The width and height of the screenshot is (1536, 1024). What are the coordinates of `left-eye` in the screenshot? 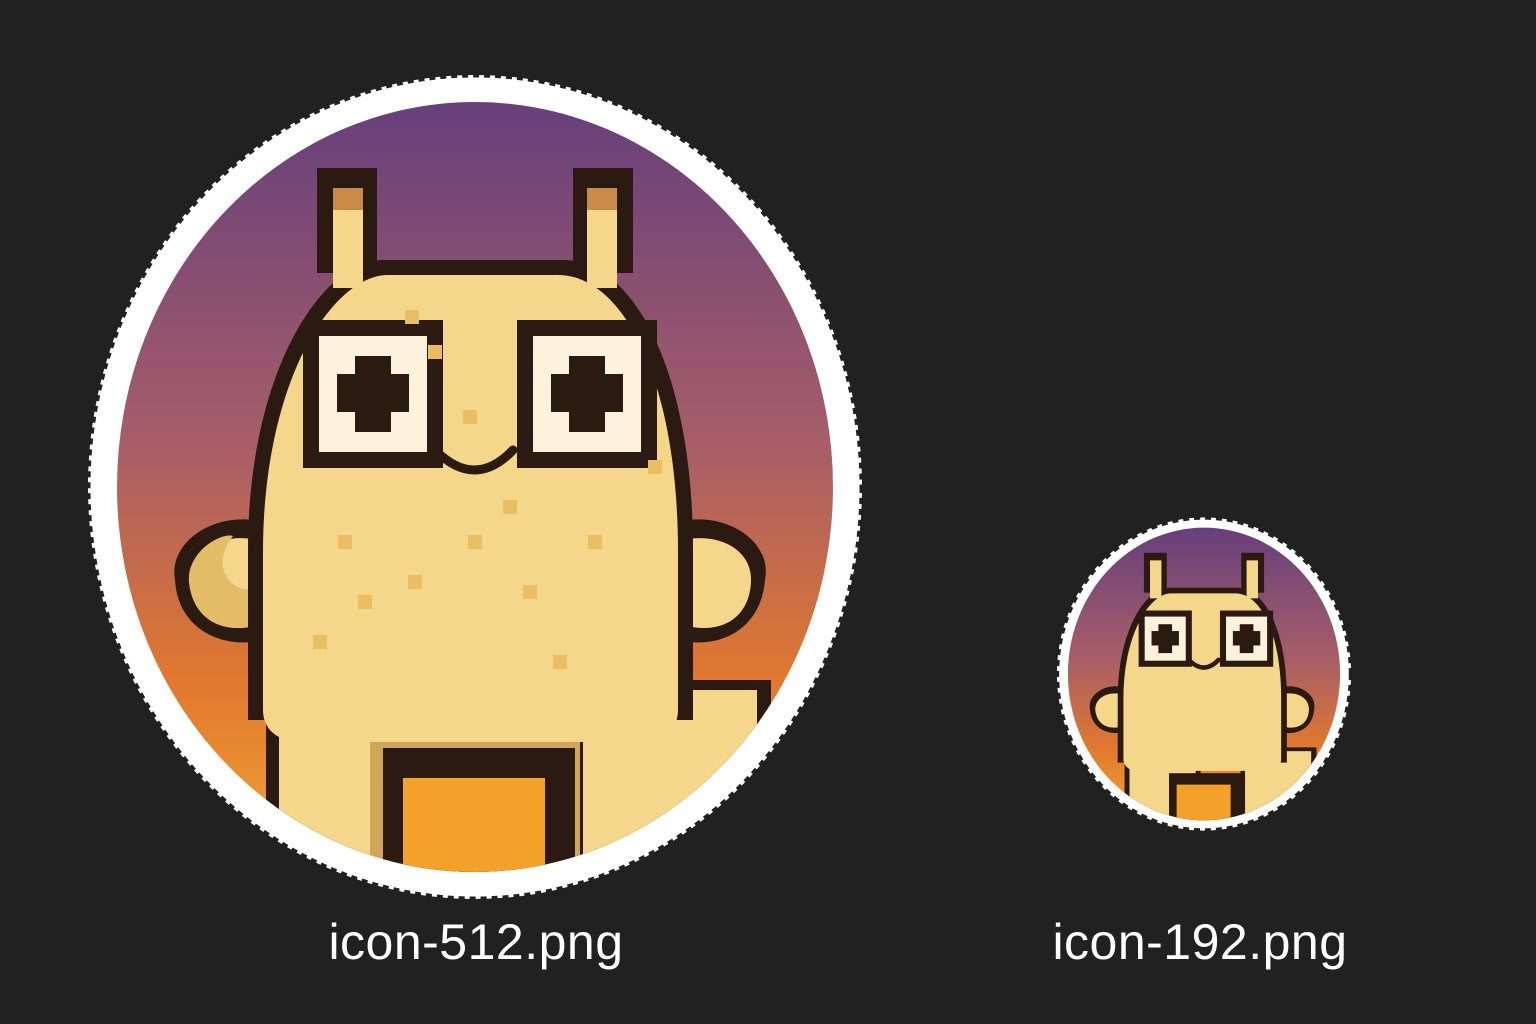 It's located at (373, 394).